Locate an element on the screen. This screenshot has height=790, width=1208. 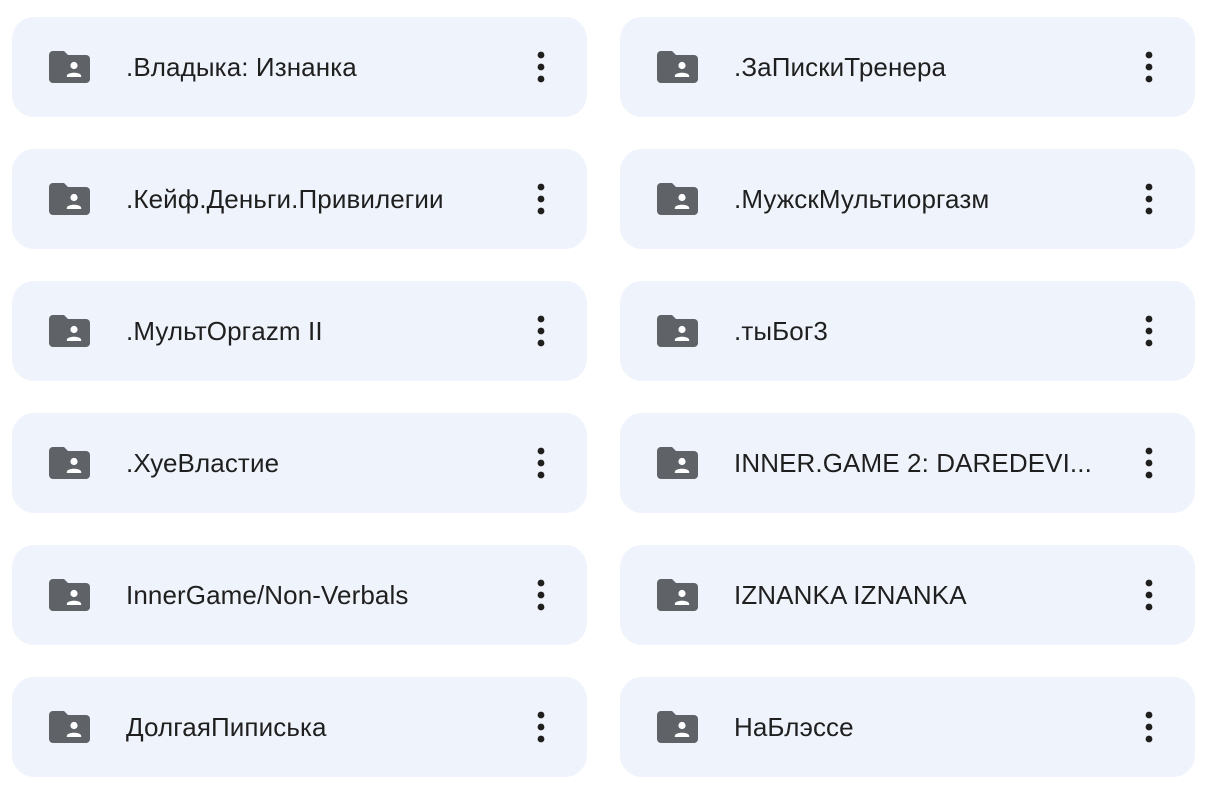
folder-name: .МужскМультиоргазм is located at coordinates (862, 199).